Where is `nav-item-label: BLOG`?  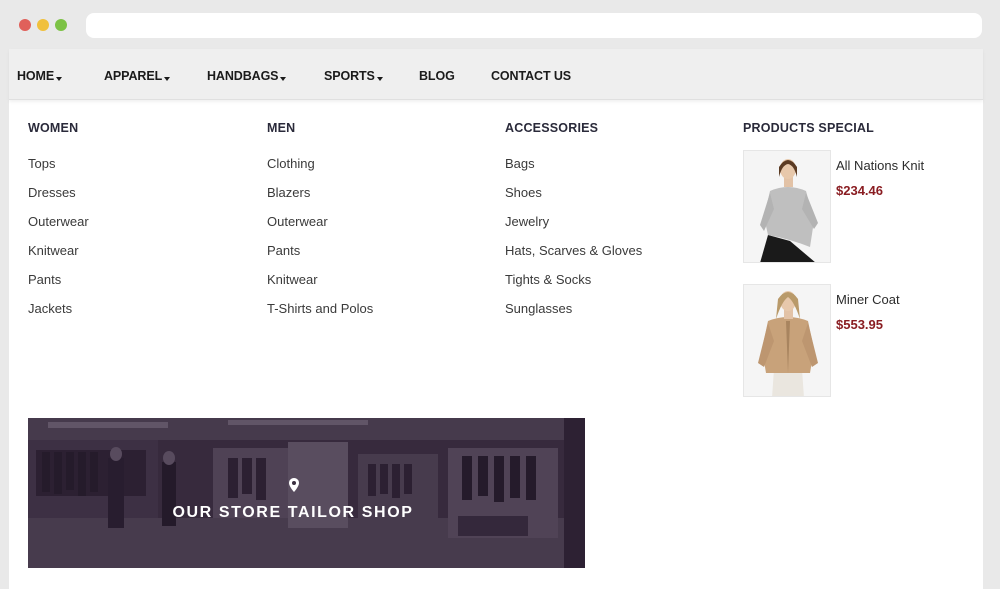
nav-item-label: BLOG is located at coordinates (437, 76).